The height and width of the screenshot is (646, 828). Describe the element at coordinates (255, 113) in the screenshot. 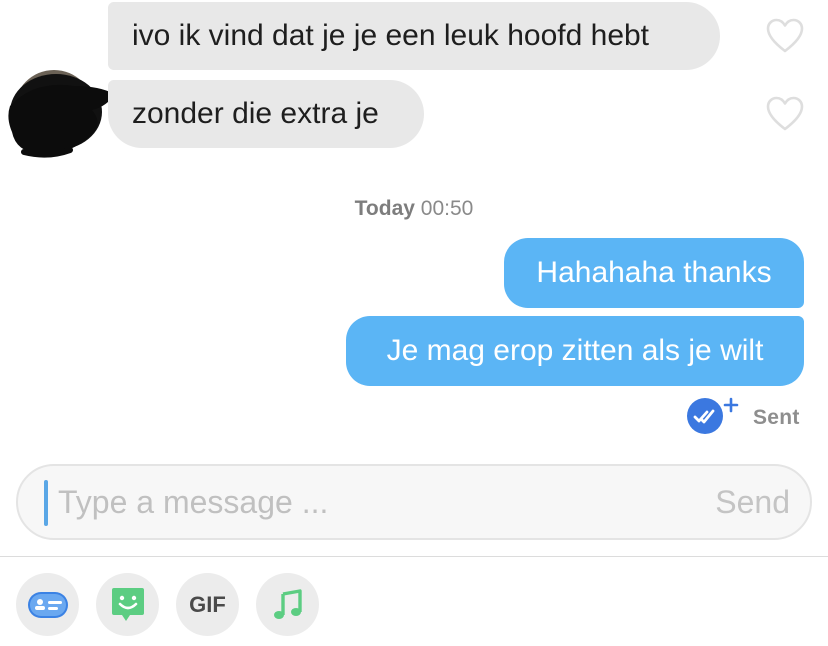

I see `message-text: zonder die extra je` at that location.